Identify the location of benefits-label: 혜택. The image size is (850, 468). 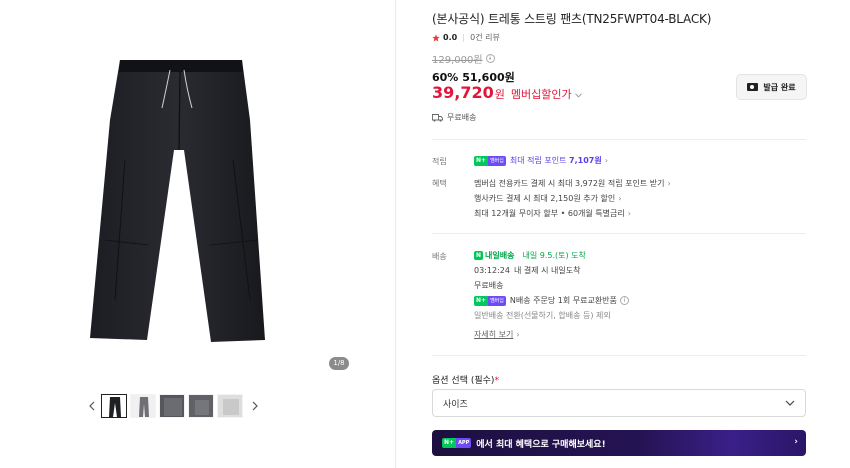
(439, 183).